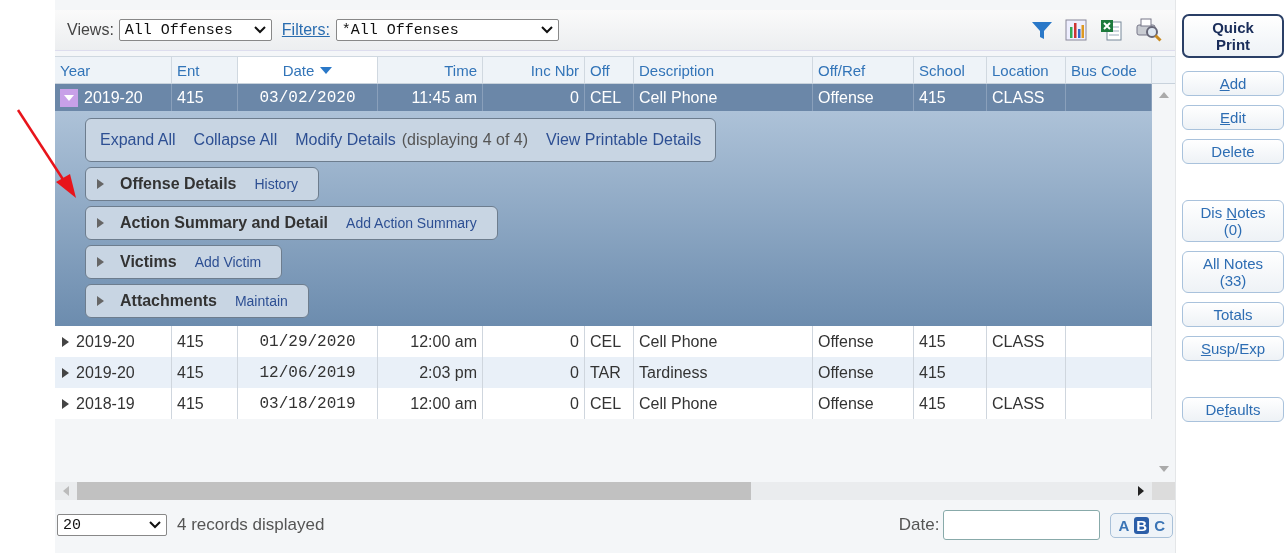  I want to click on horizontal-scrollbar, so click(603, 491).